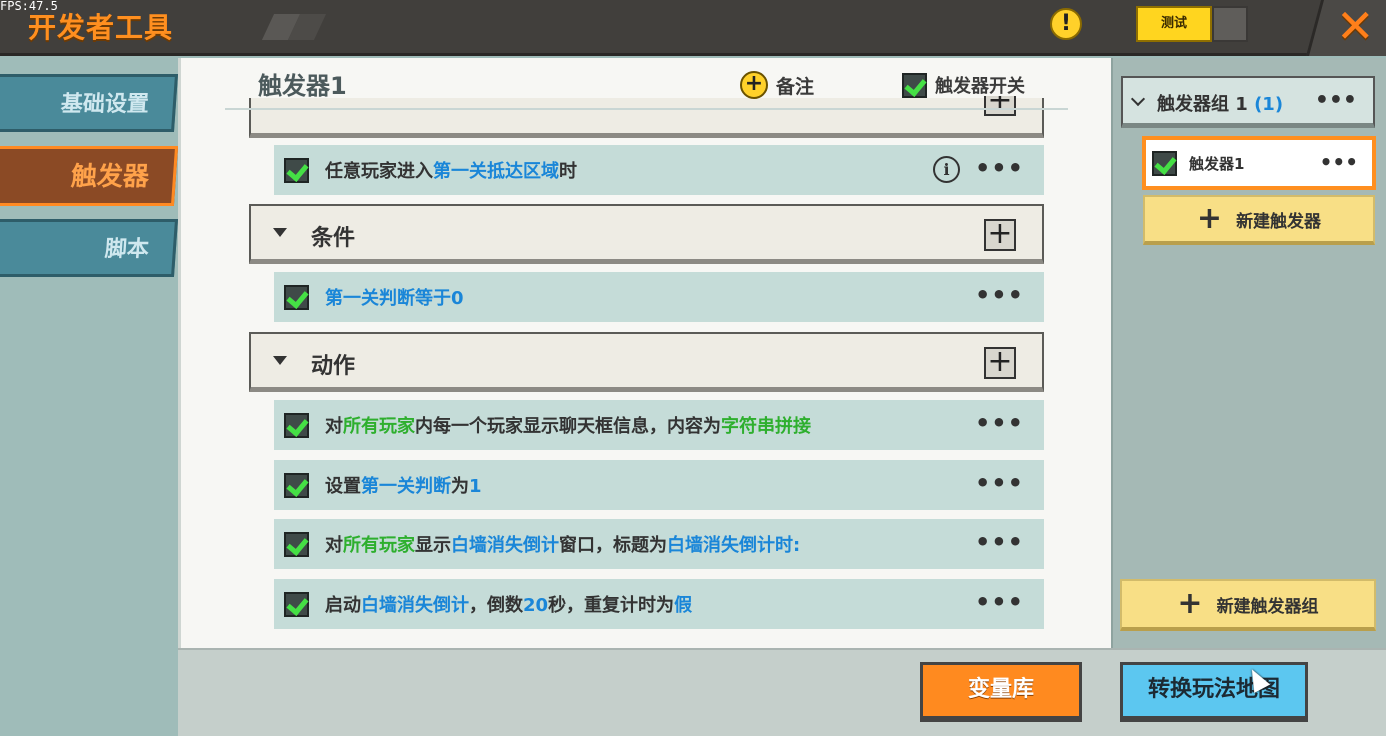 The width and height of the screenshot is (1386, 736). I want to click on trigger-group-header: 触发器组 1 (1) •••, so click(1248, 102).